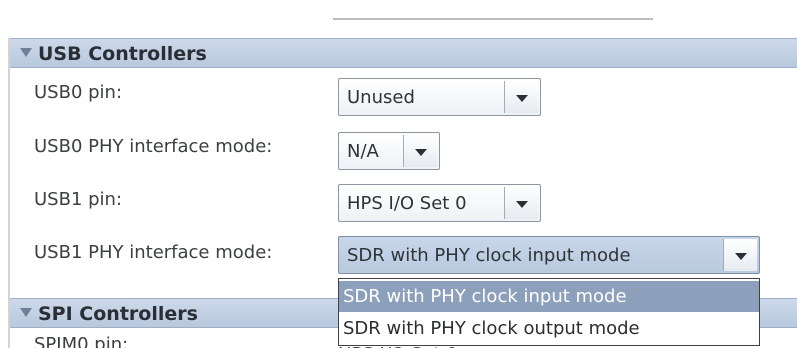  Describe the element at coordinates (78, 199) in the screenshot. I see `usb1-pin-label: USB1 pin:` at that location.